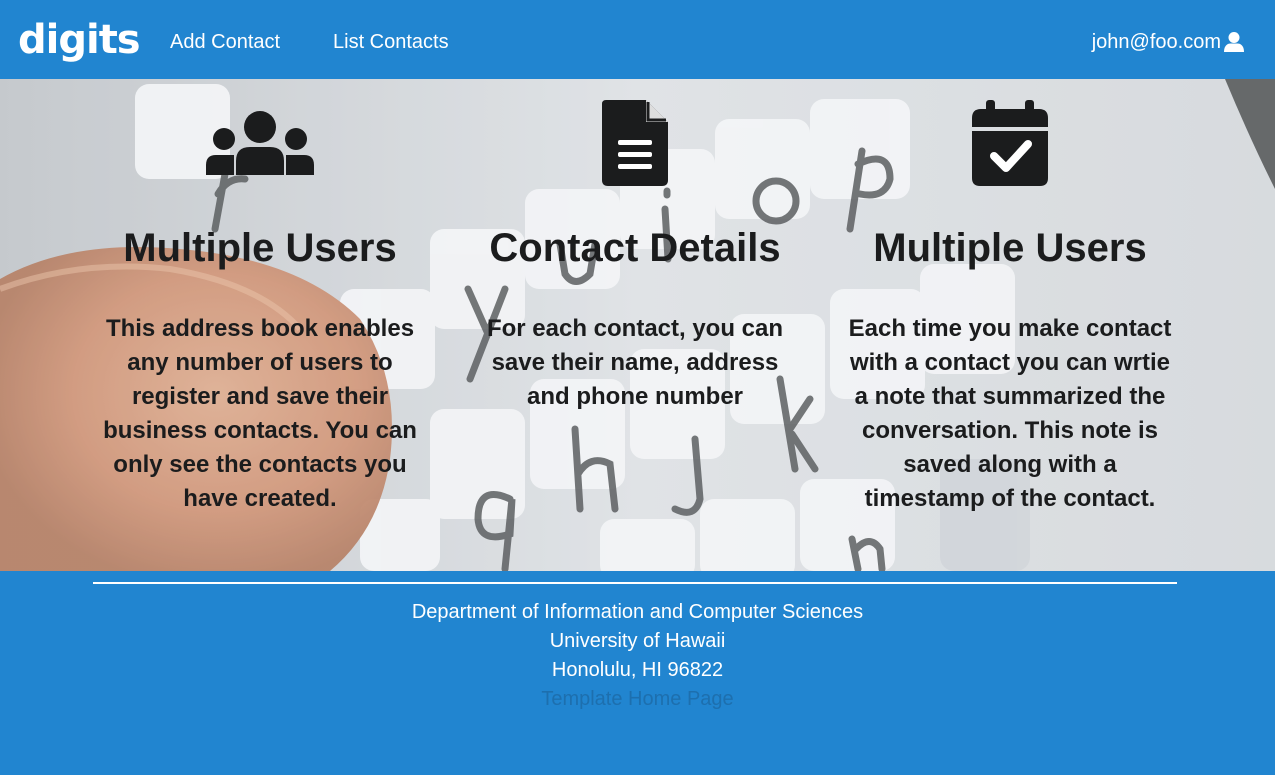 This screenshot has width=1275, height=775. Describe the element at coordinates (225, 42) in the screenshot. I see `nav-add-contact: Add Contact` at that location.